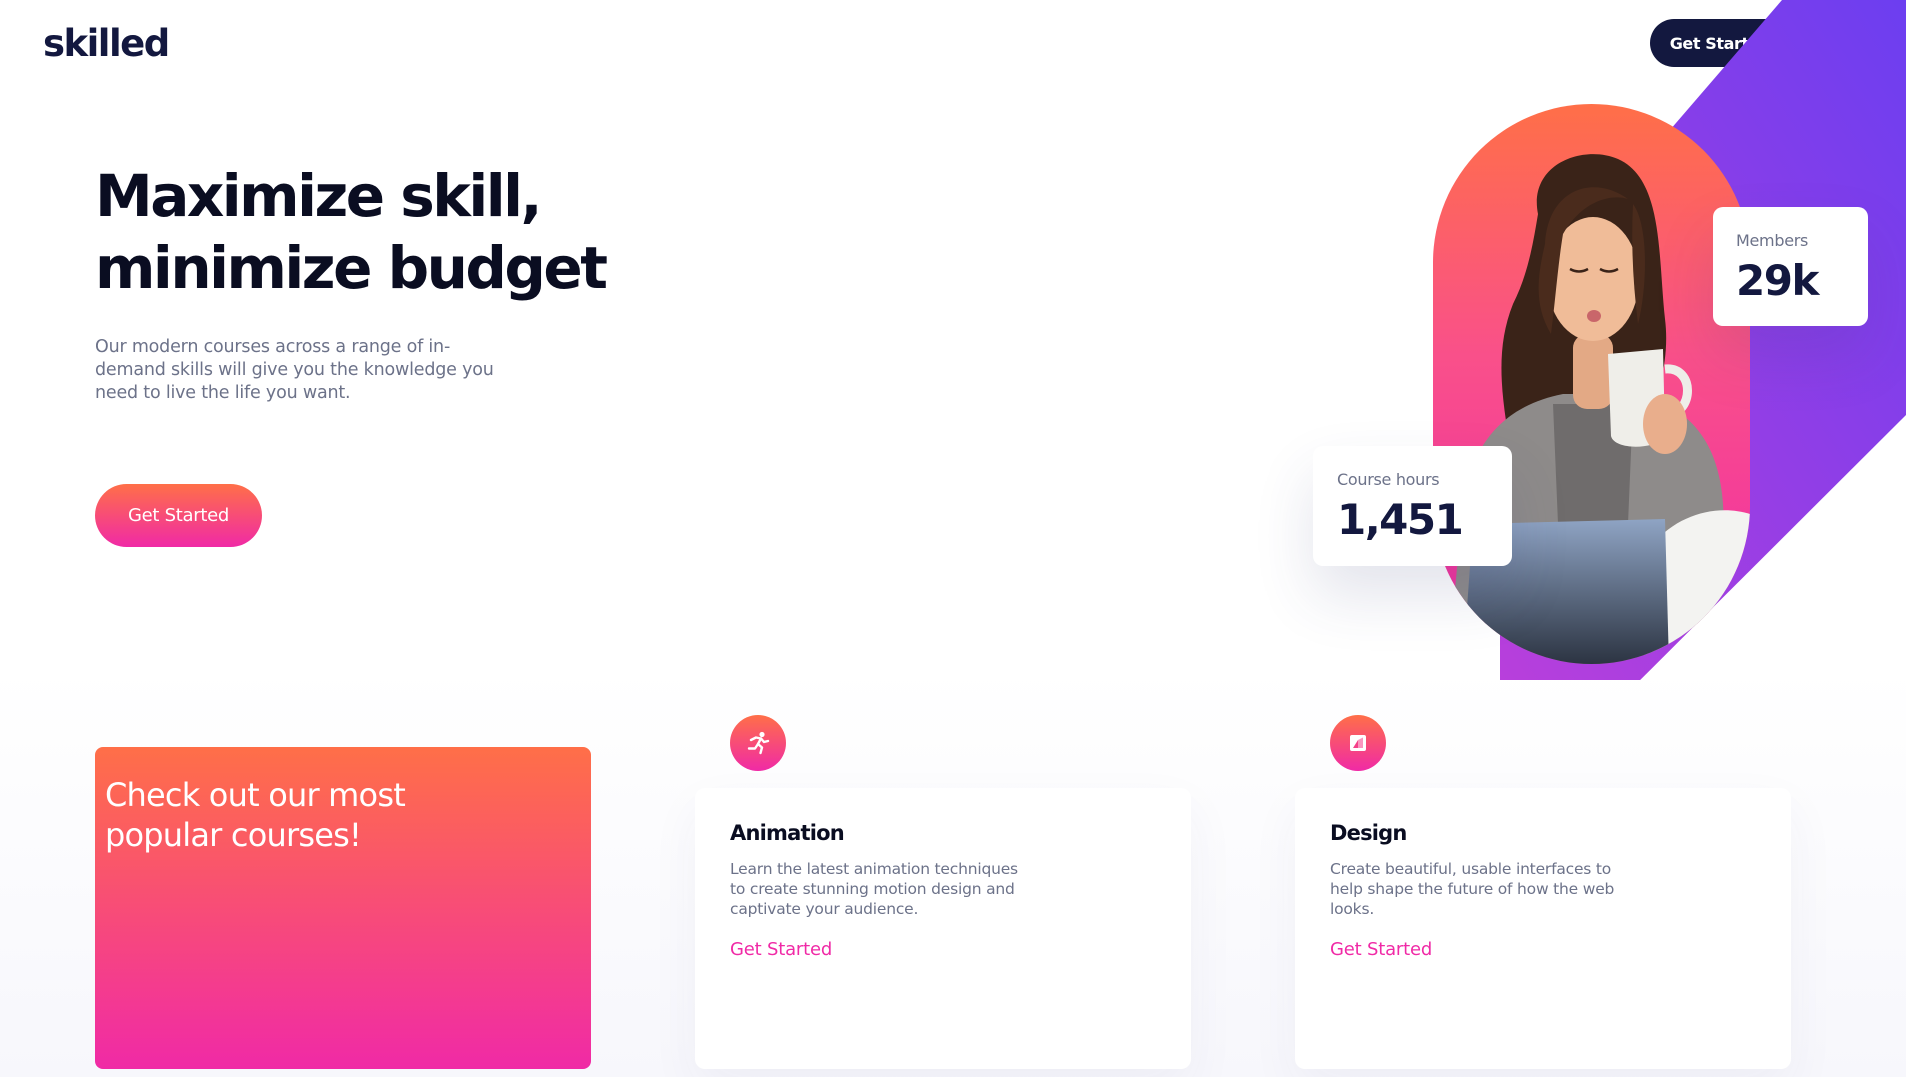  What do you see at coordinates (375, 232) in the screenshot?
I see `hero-title: Maximize skill, minimize budget` at bounding box center [375, 232].